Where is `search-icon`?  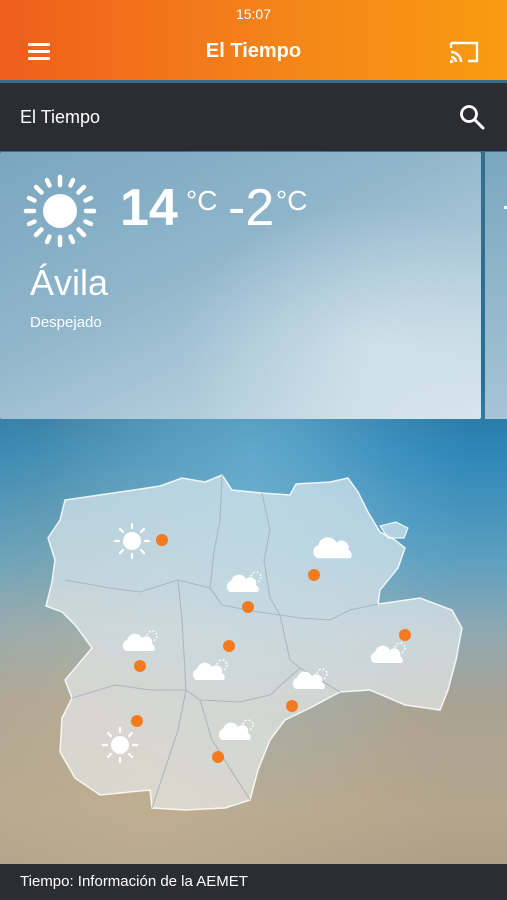
search-icon is located at coordinates (472, 117).